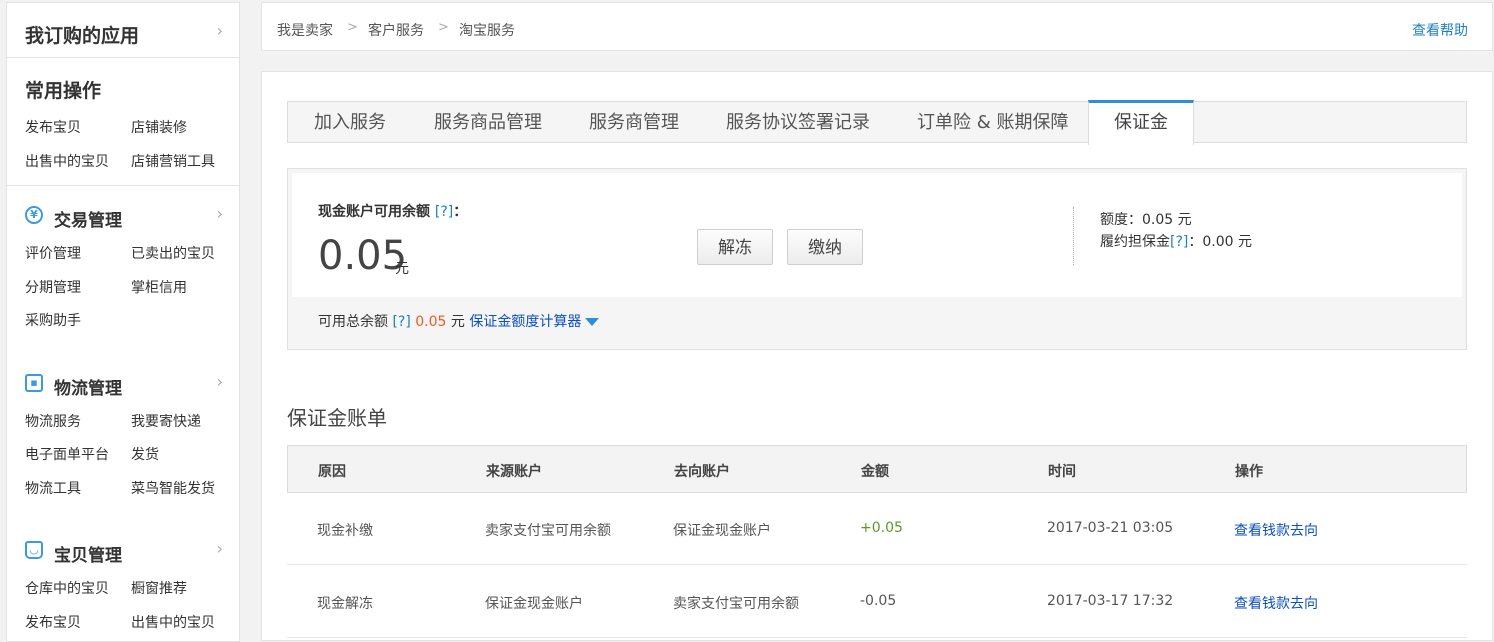  What do you see at coordinates (82, 36) in the screenshot?
I see `sidebar-title: 我订购的应用` at bounding box center [82, 36].